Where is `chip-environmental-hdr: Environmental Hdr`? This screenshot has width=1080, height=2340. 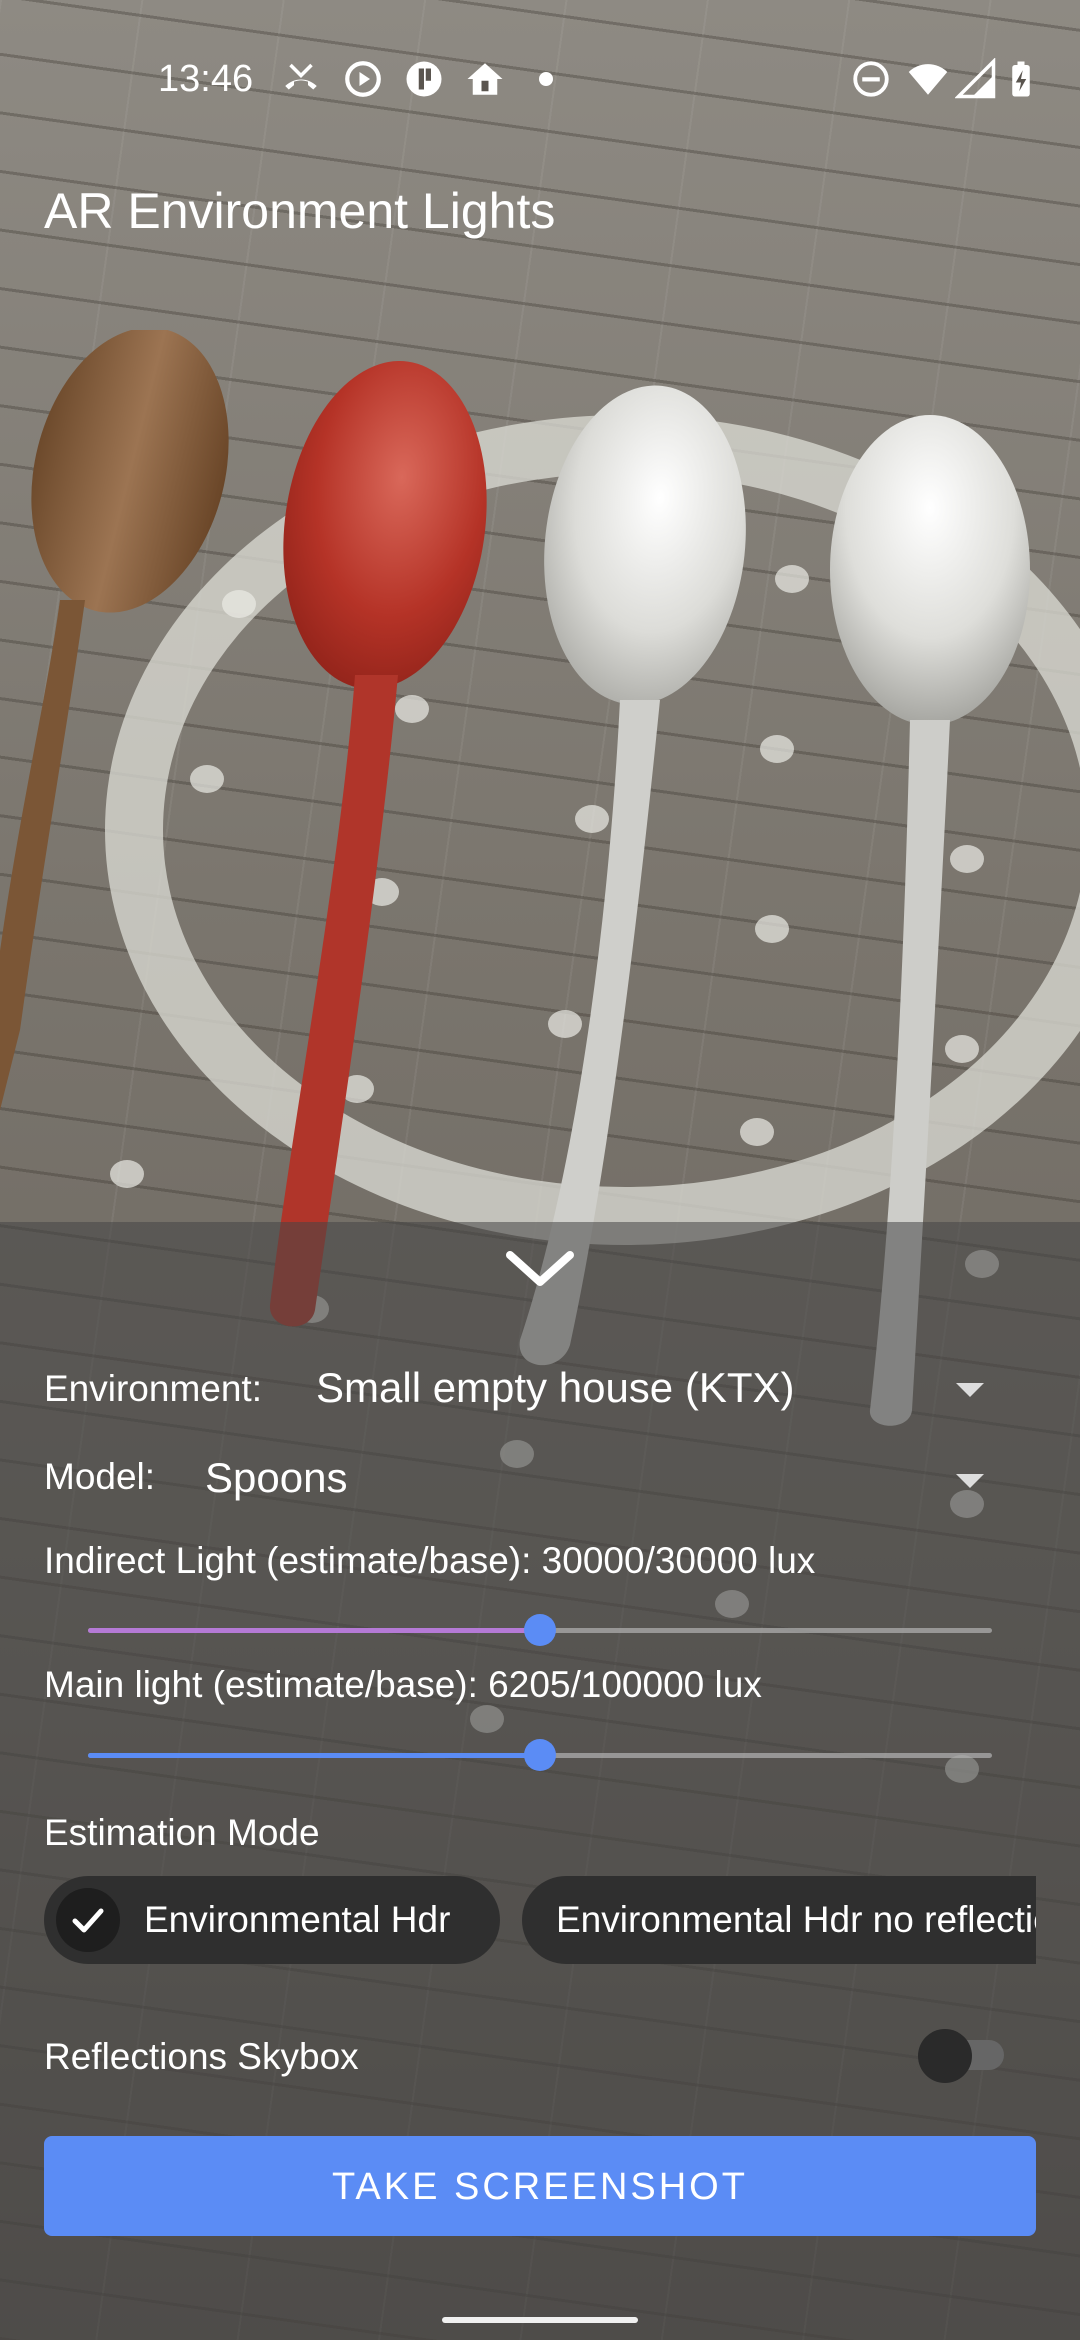 chip-environmental-hdr: Environmental Hdr is located at coordinates (272, 1920).